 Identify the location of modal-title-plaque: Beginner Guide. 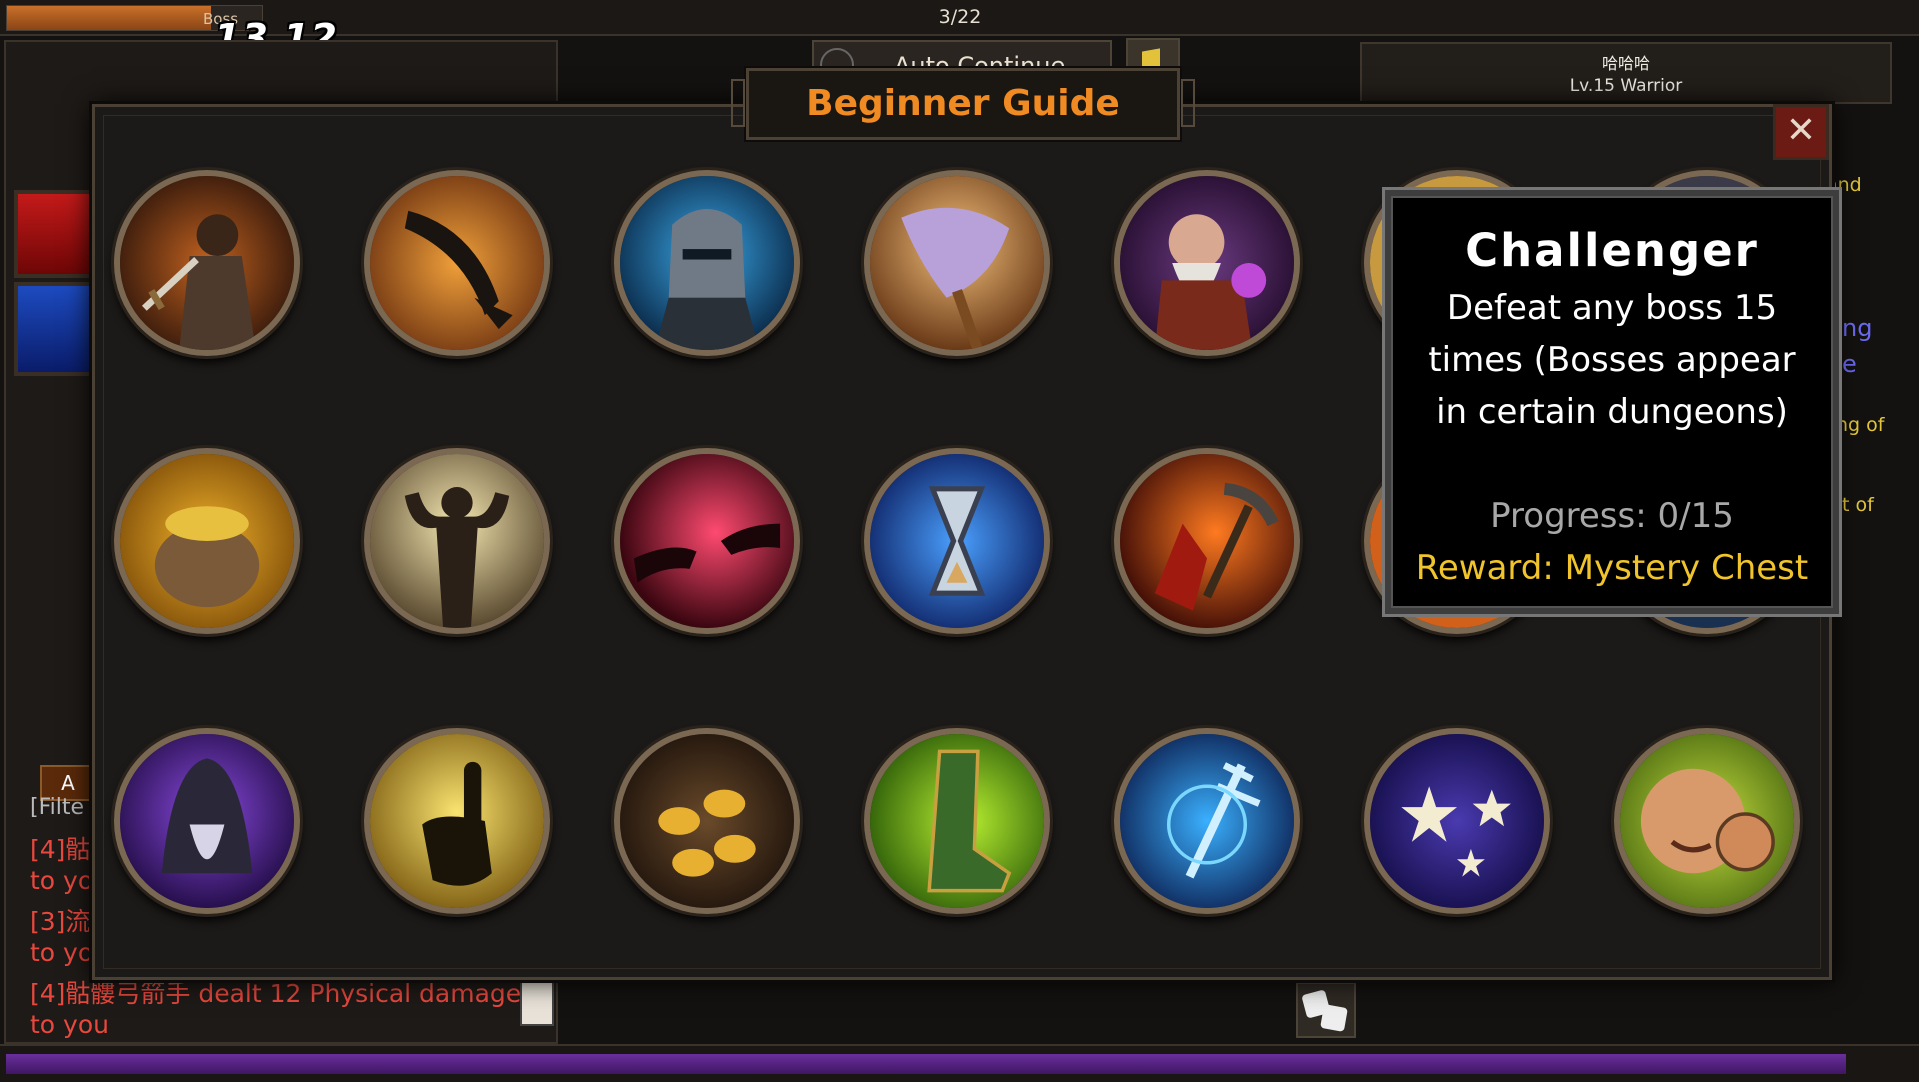
(963, 104).